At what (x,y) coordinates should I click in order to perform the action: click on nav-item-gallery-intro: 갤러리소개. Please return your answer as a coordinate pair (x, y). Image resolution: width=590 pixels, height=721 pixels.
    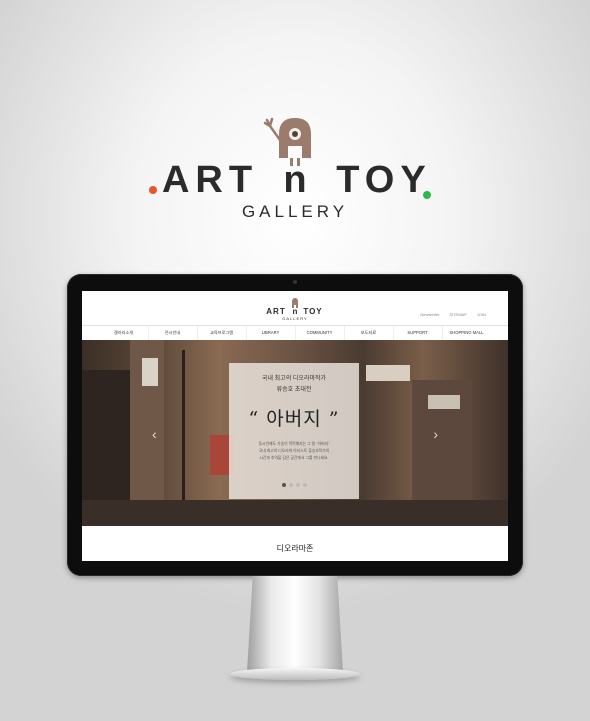
    Looking at the image, I should click on (124, 333).